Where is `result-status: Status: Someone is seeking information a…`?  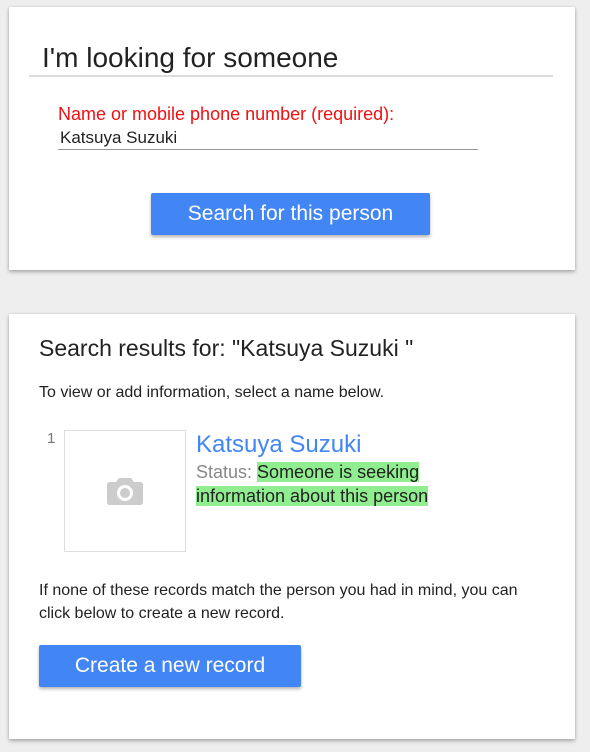
result-status: Status: Someone is seeking information a… is located at coordinates (341, 484).